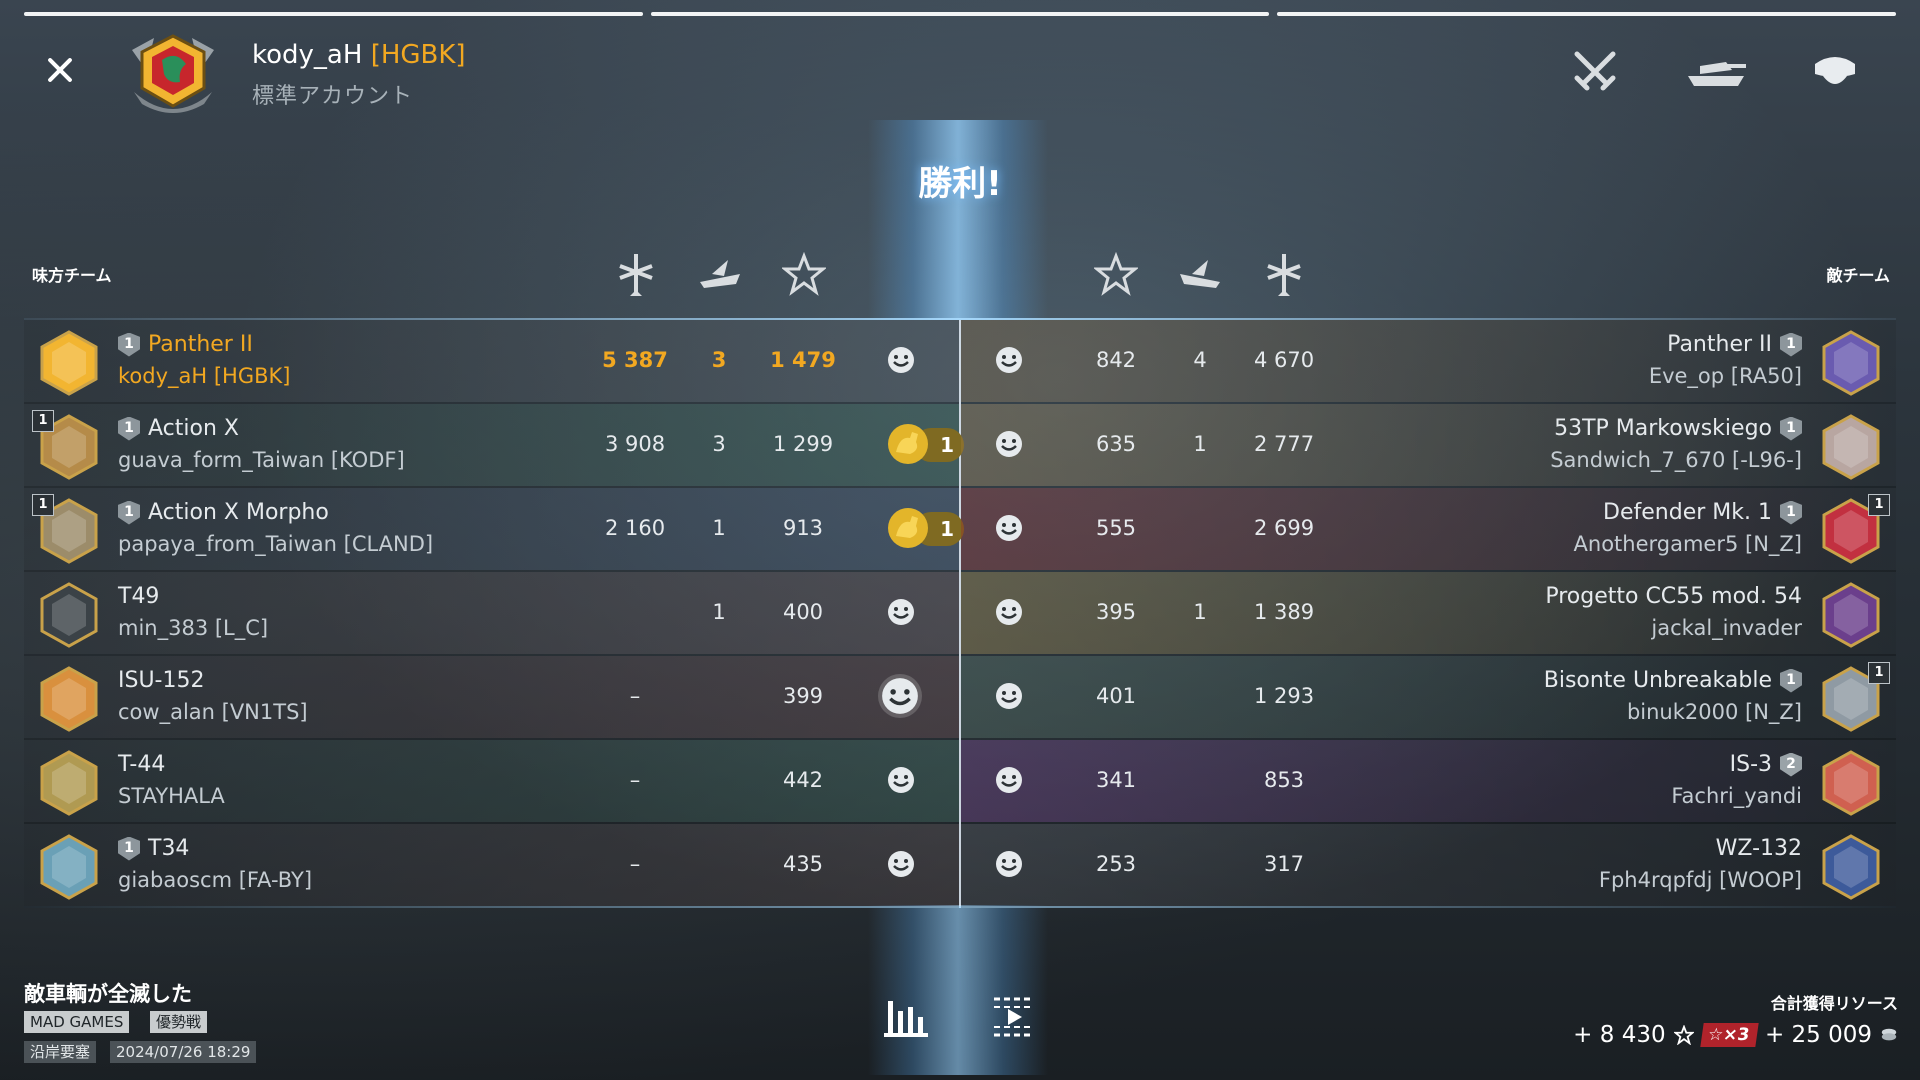 This screenshot has height=1080, width=1920. What do you see at coordinates (804, 274) in the screenshot?
I see `xp-star-icon` at bounding box center [804, 274].